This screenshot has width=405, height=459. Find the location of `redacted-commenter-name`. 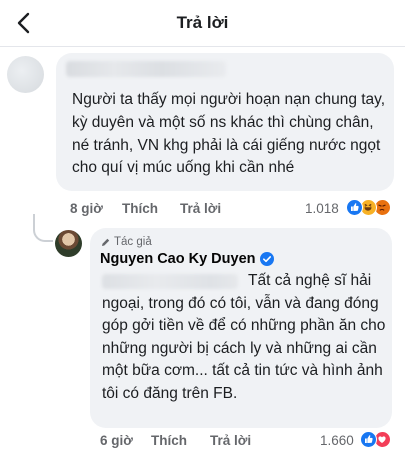

redacted-commenter-name is located at coordinates (146, 69).